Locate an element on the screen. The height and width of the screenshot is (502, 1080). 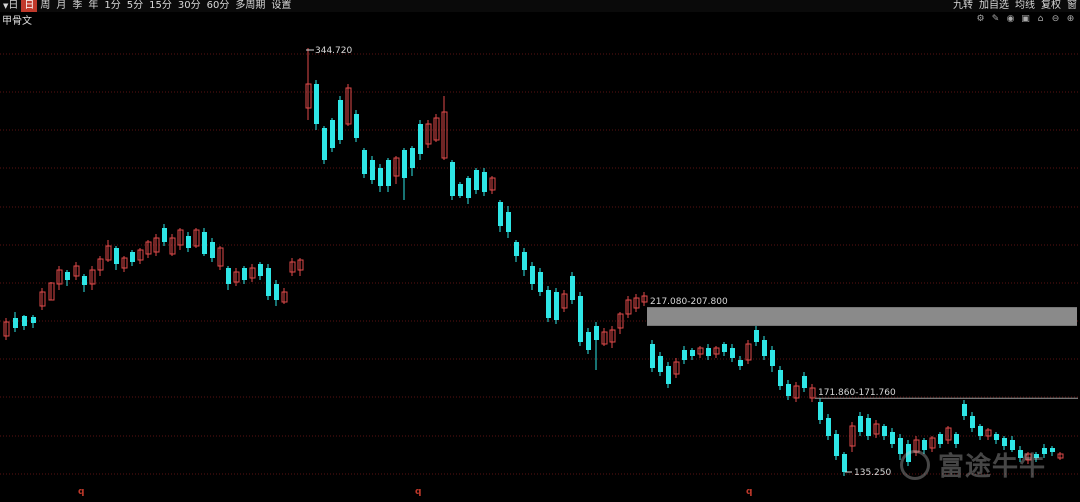
period-month-button: 月 is located at coordinates (61, 6).